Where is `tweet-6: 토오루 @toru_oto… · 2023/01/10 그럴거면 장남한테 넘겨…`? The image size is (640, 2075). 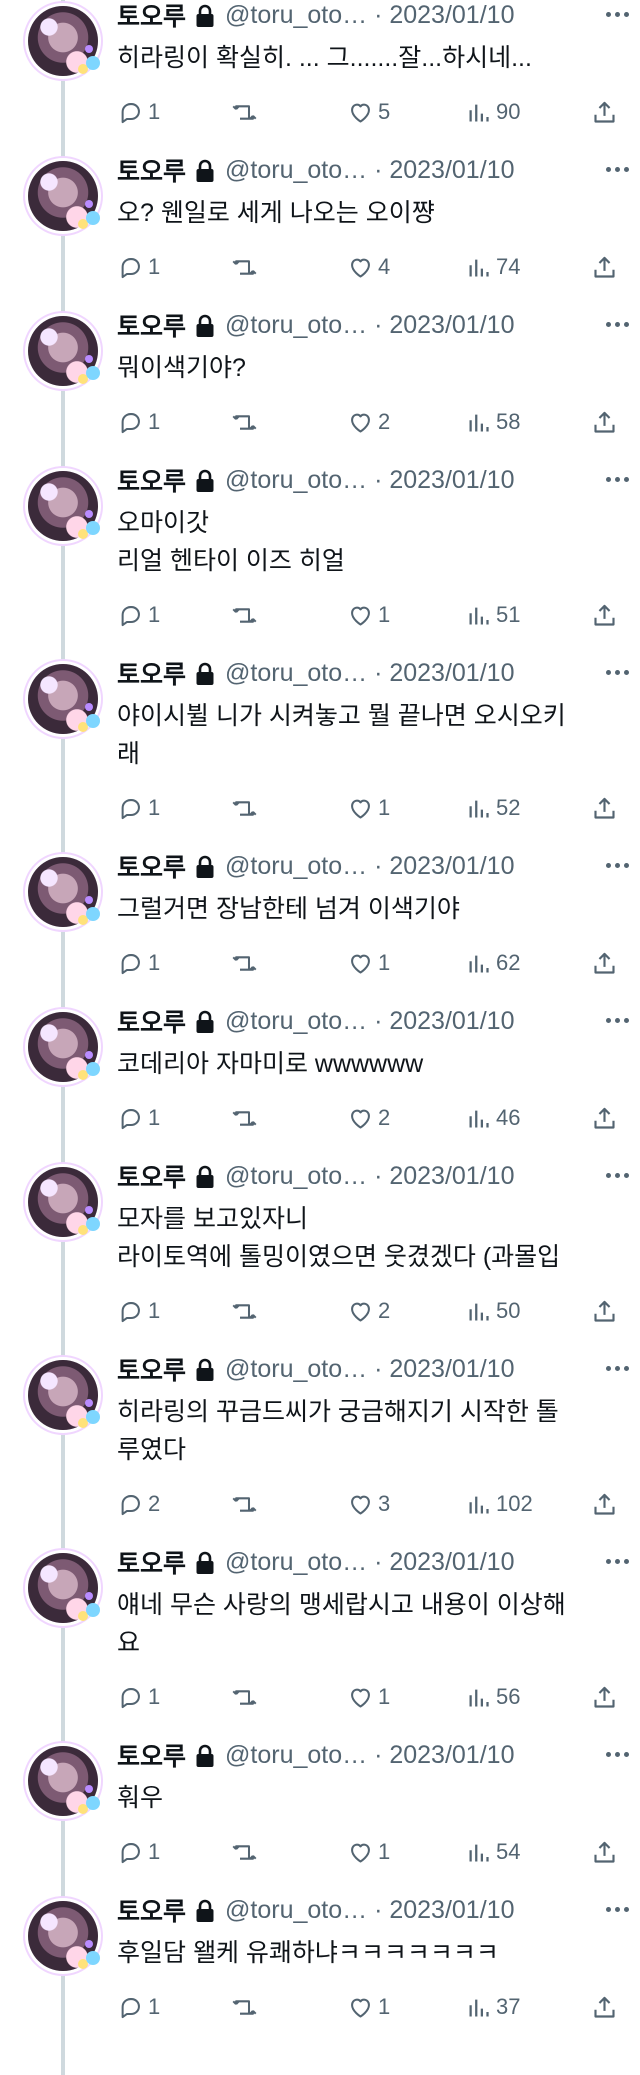 tweet-6: 토오루 @toru_oto… · 2023/01/10 그럴거면 장남한테 넘겨… is located at coordinates (320, 928).